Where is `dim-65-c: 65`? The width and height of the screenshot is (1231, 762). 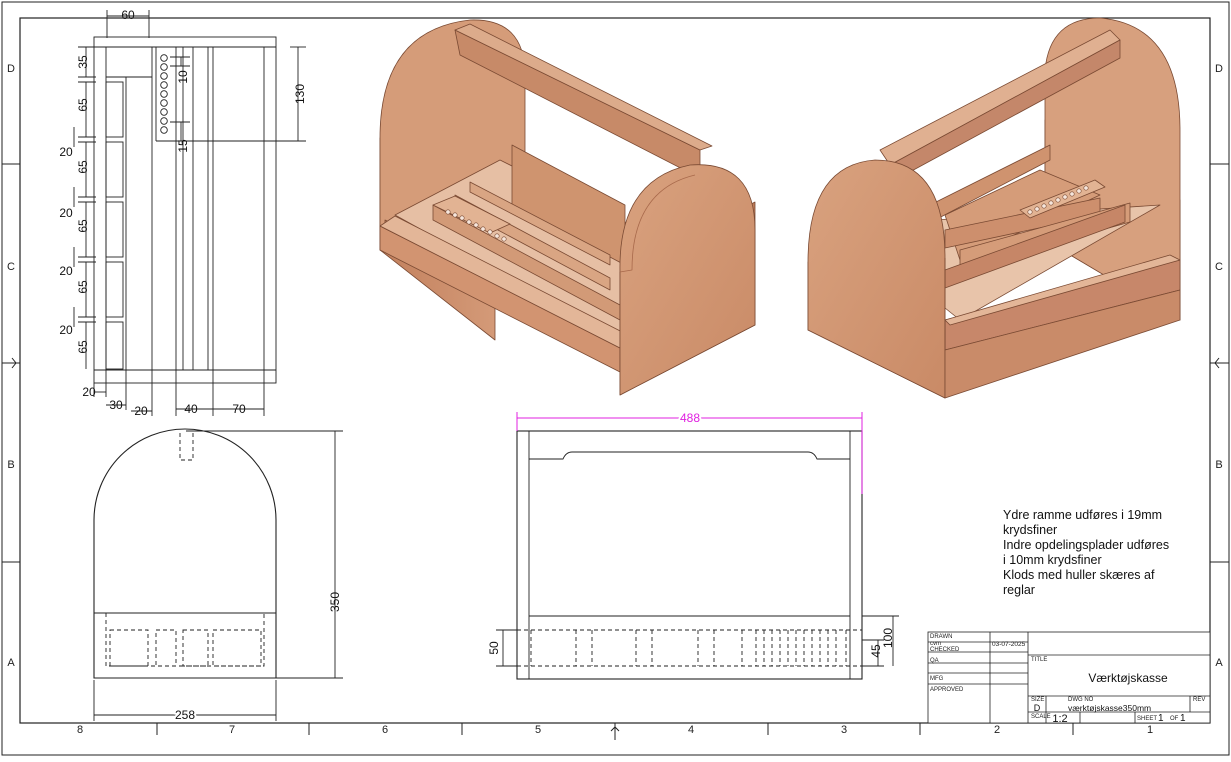
dim-65-c: 65 is located at coordinates (83, 226).